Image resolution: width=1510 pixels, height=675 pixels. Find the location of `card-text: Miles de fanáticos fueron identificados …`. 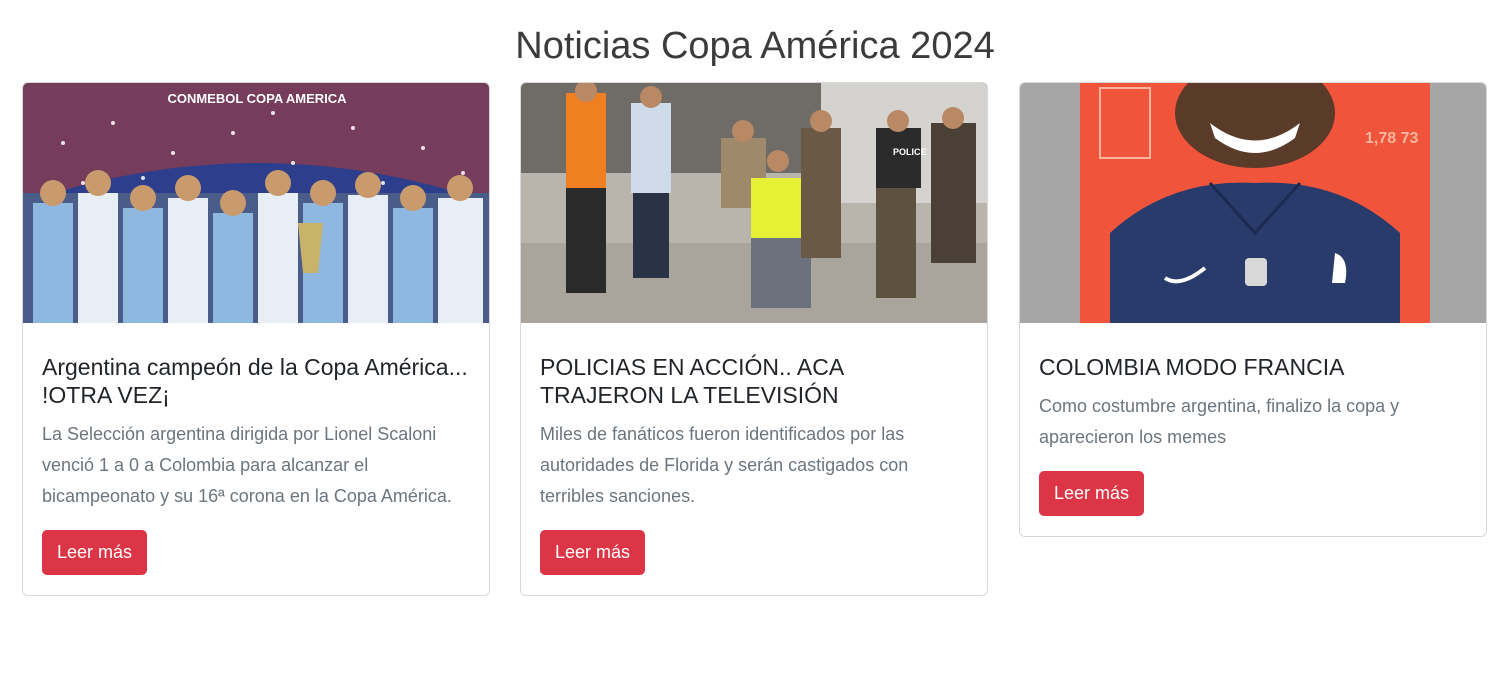

card-text: Miles de fanáticos fueron identificados … is located at coordinates (724, 465).